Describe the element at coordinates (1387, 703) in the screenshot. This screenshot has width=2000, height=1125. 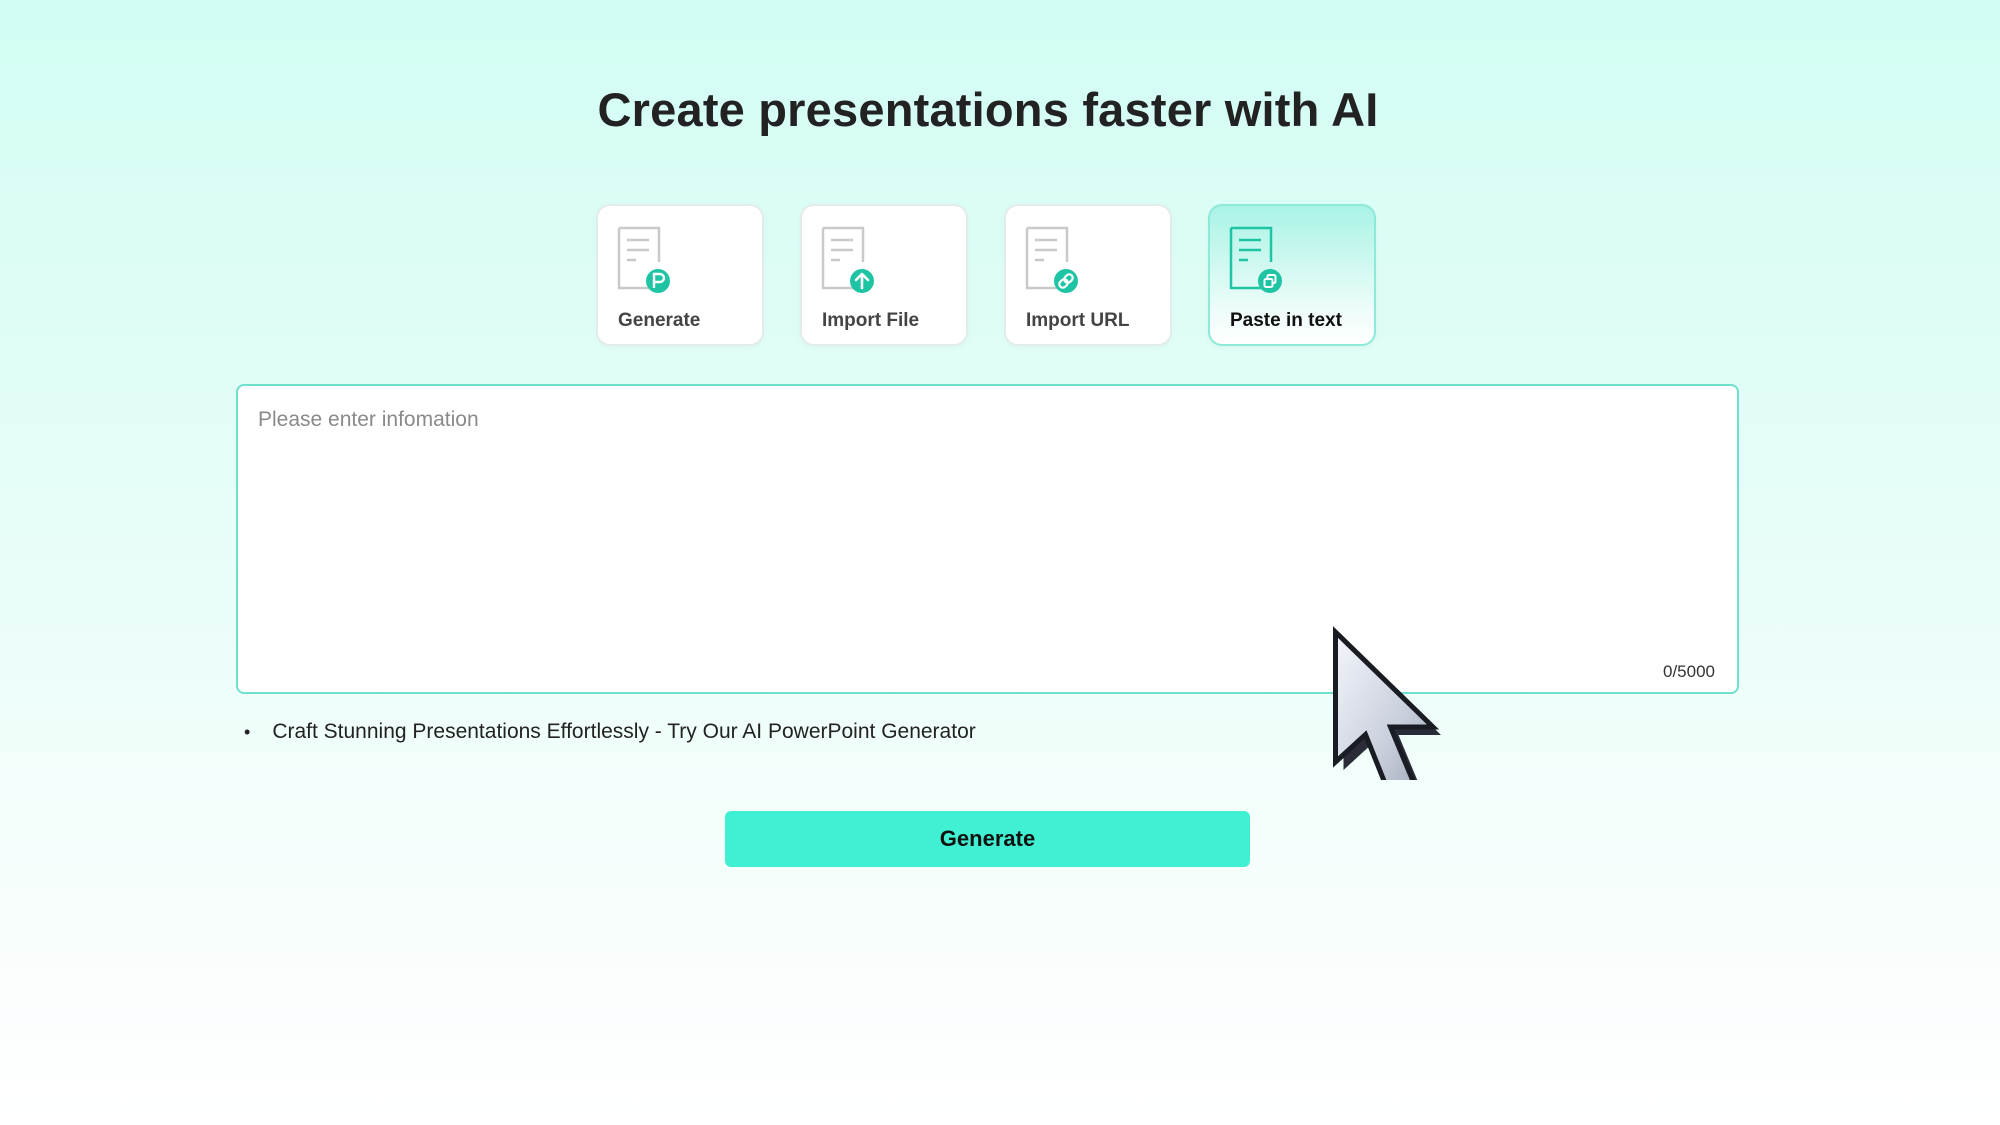
I see `mouse-pointer-icon` at that location.